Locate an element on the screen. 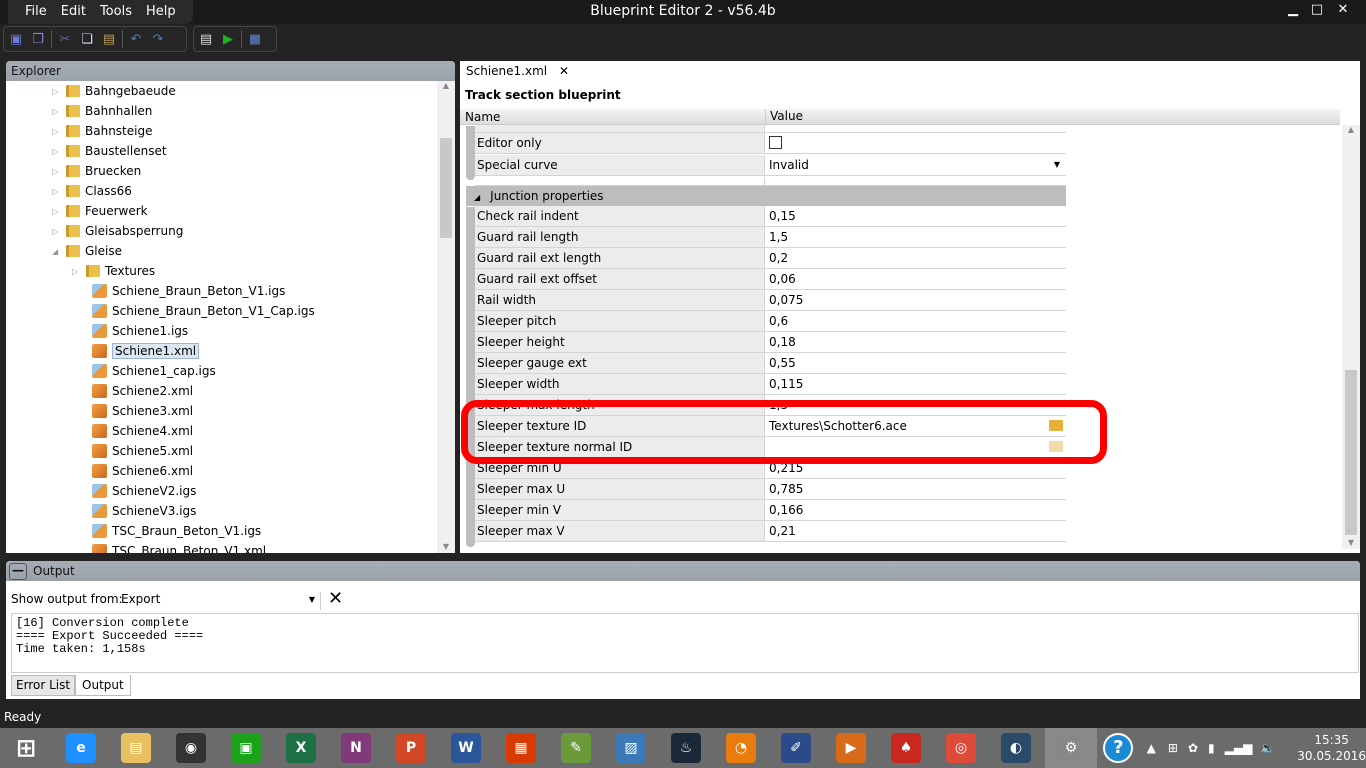 This screenshot has height=768, width=1366. media-icon: ▶ is located at coordinates (851, 748).